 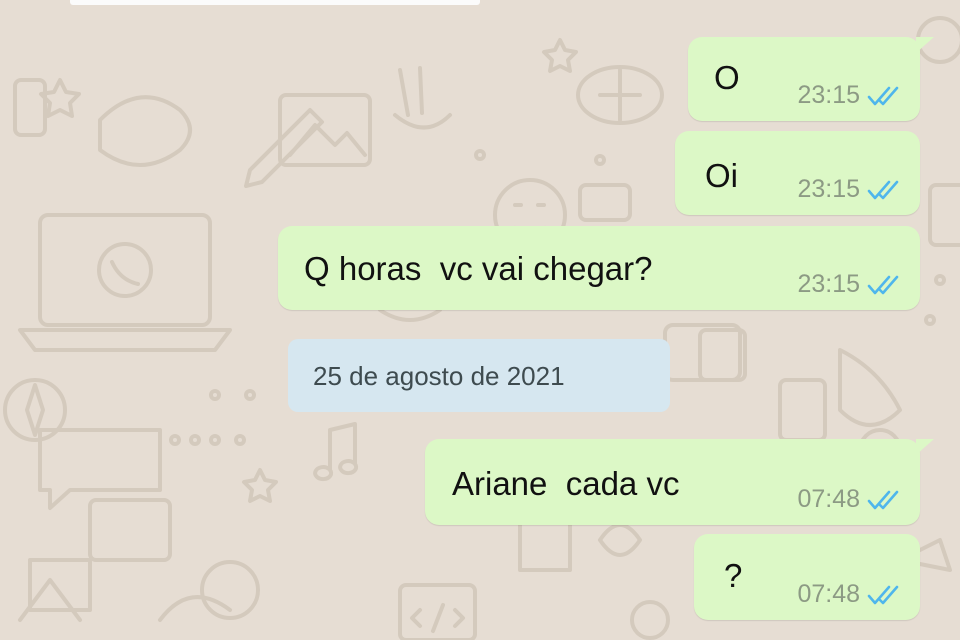 I want to click on outgoing-message: Ariane cada vc 07:48, so click(x=679, y=482).